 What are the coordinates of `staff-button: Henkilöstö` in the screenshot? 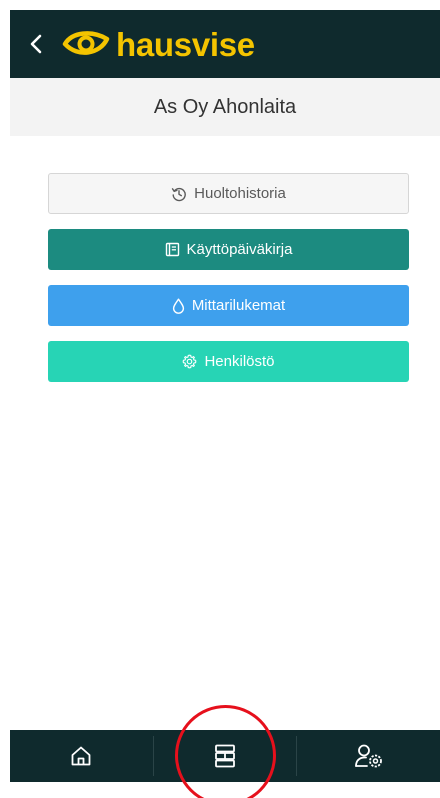 It's located at (228, 361).